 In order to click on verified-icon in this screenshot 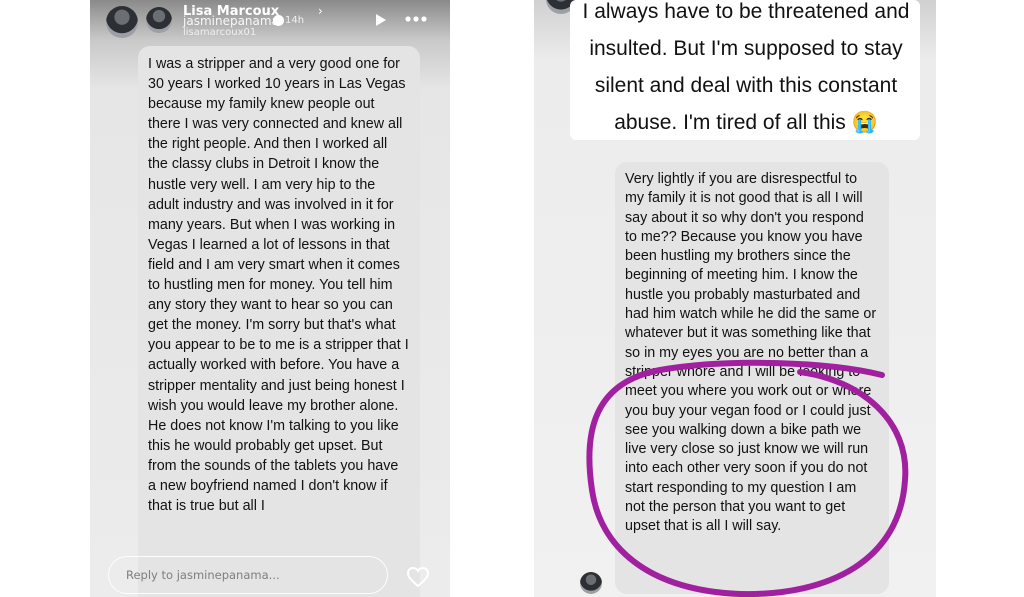, I will do `click(278, 20)`.